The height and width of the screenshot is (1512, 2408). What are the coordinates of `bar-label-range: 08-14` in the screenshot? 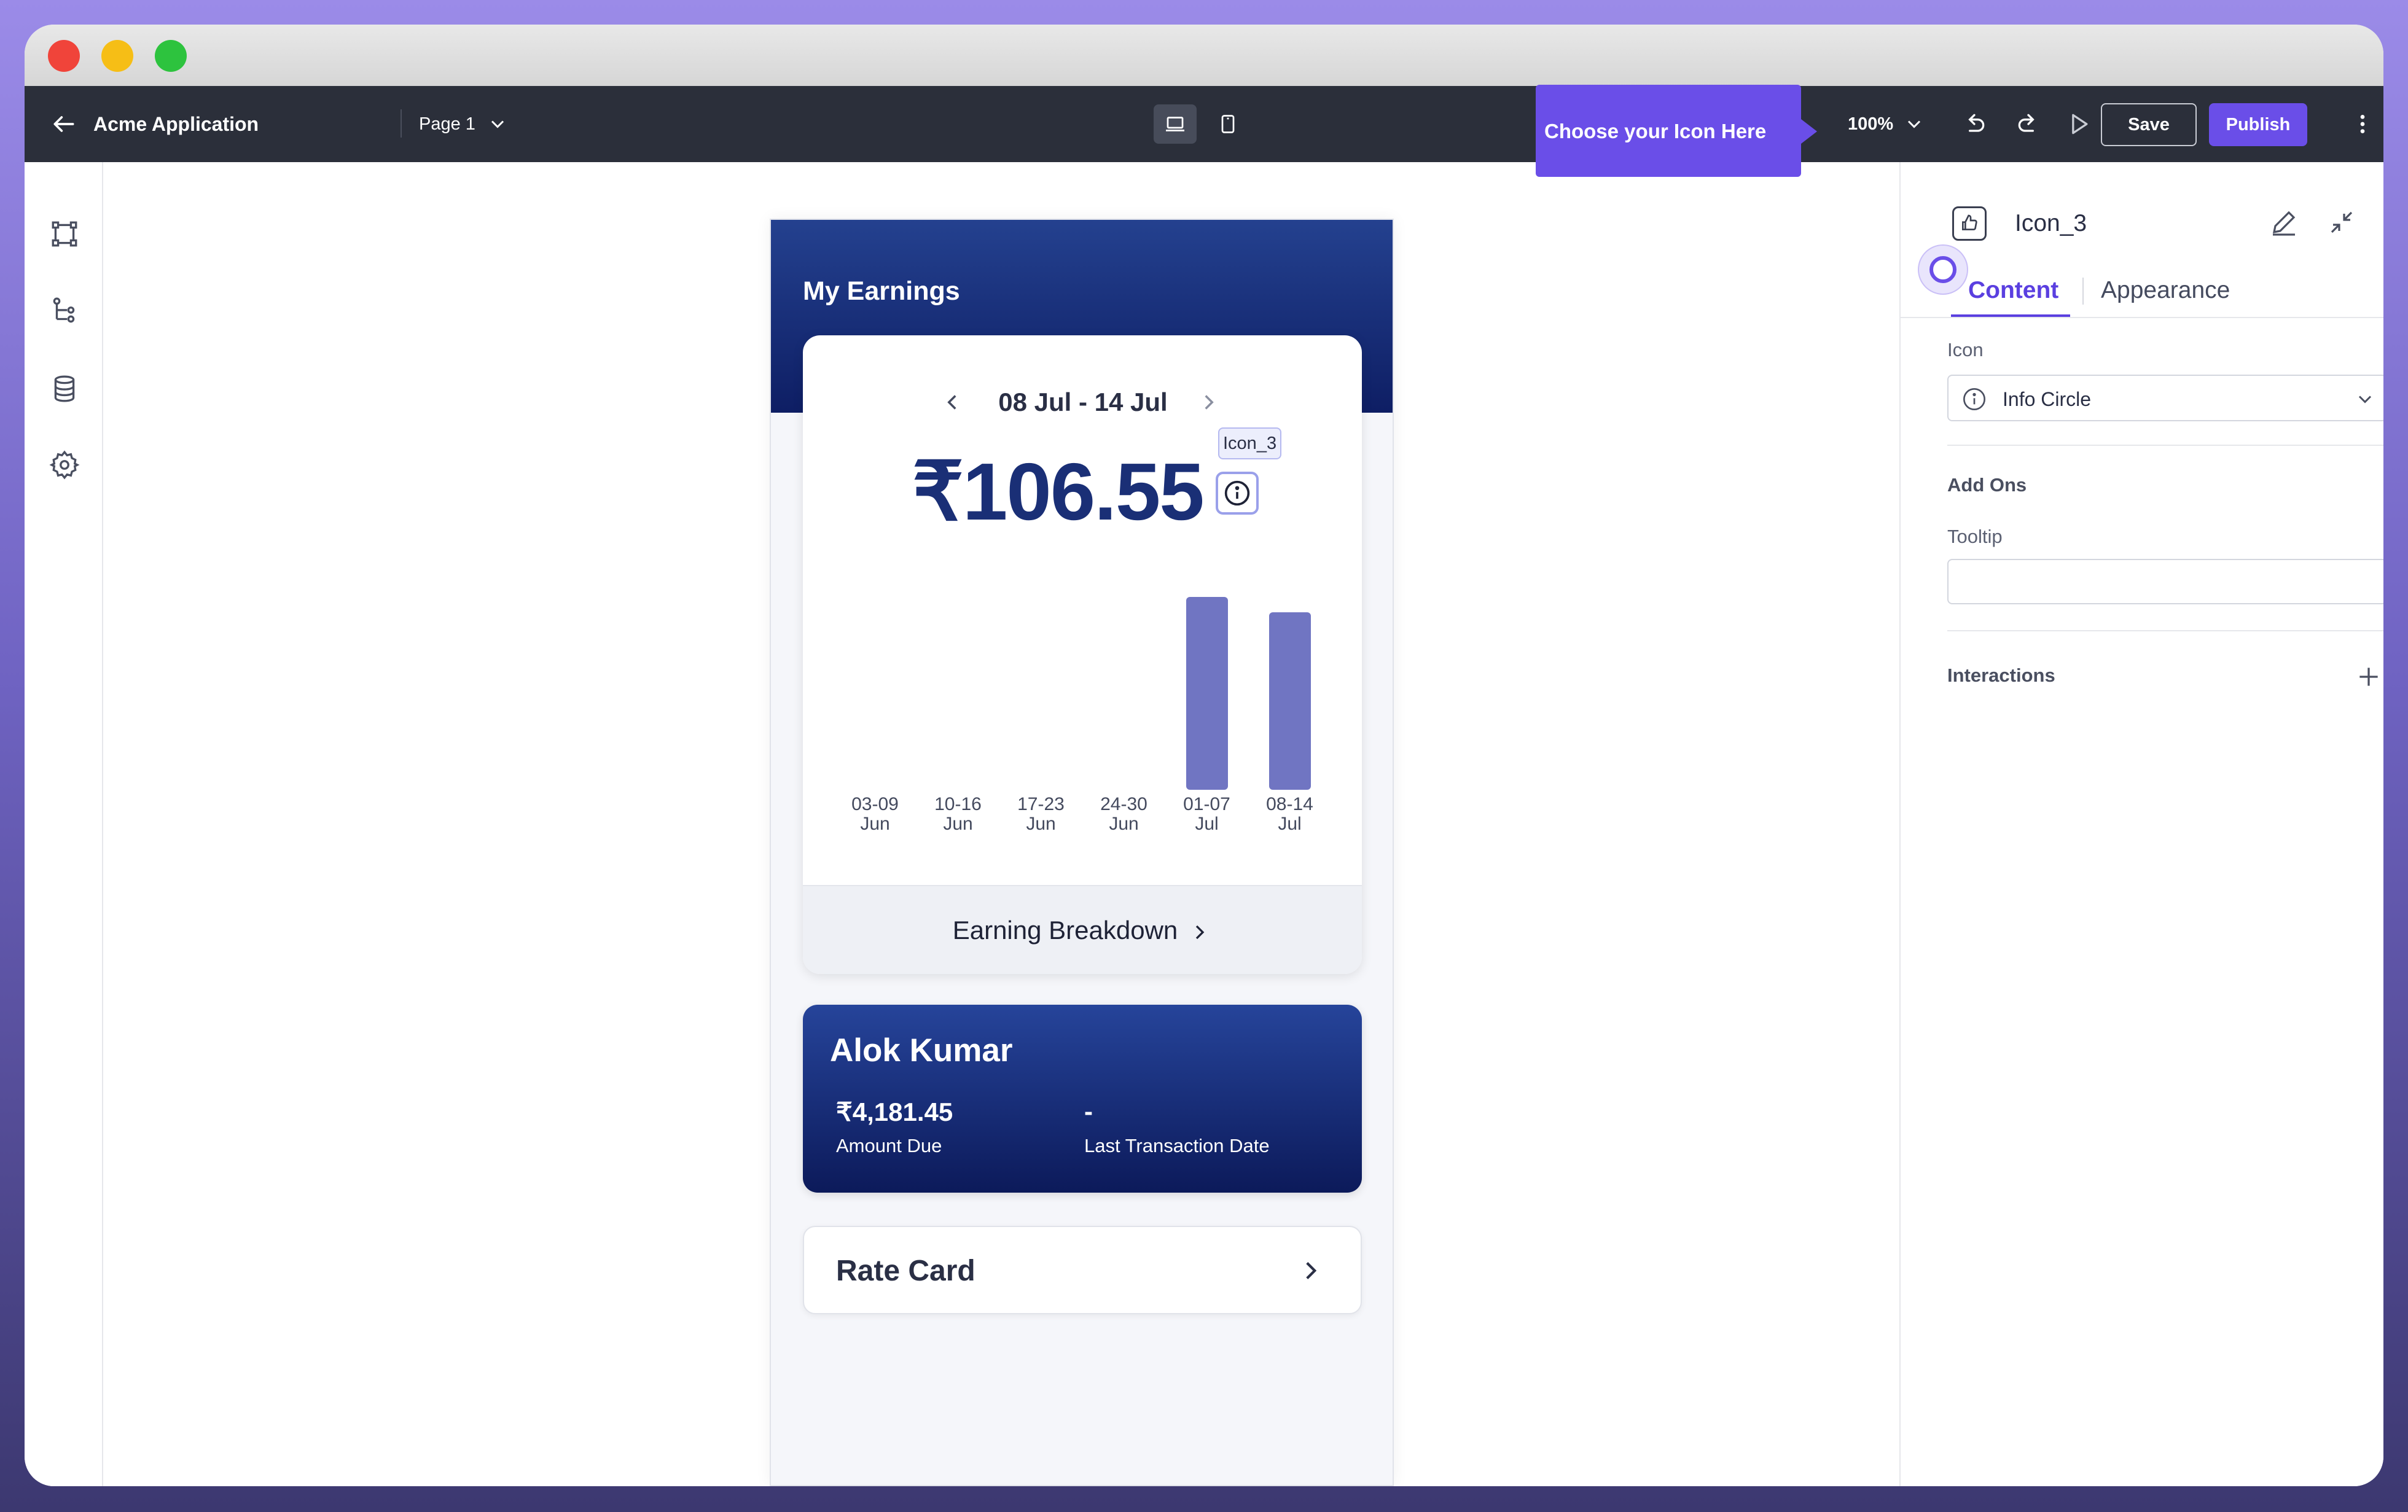 It's located at (1289, 804).